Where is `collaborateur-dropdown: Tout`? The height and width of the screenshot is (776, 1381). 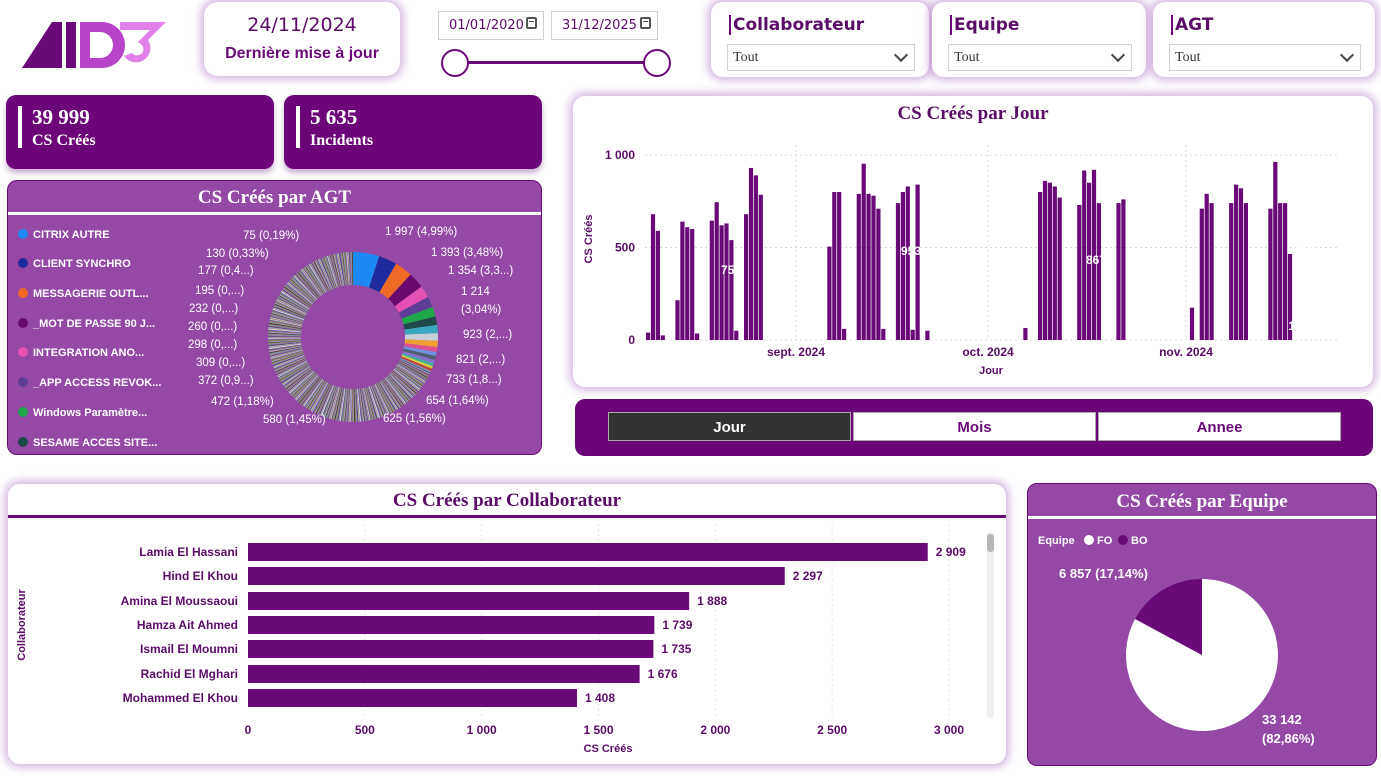 collaborateur-dropdown: Tout is located at coordinates (821, 57).